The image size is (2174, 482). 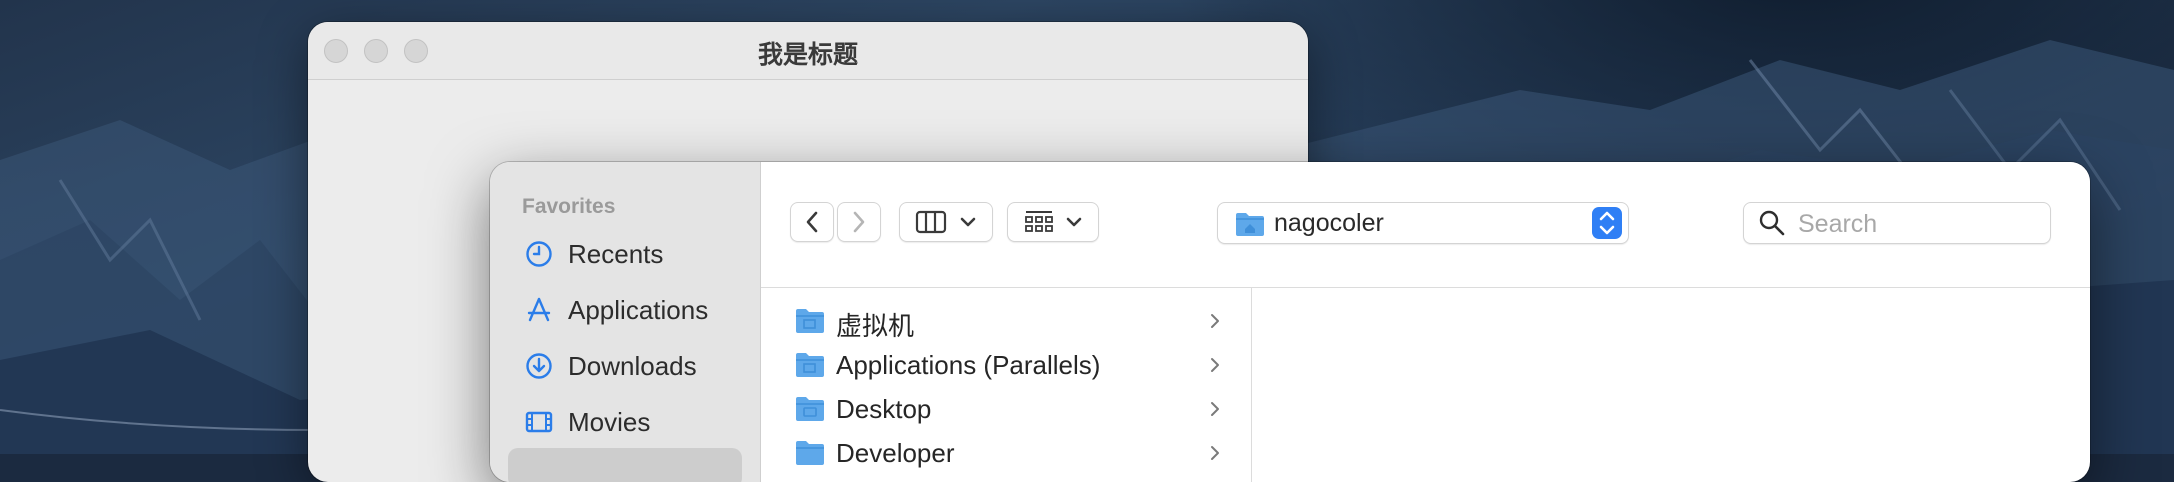 I want to click on list-item: 虚拟机, so click(x=1006, y=322).